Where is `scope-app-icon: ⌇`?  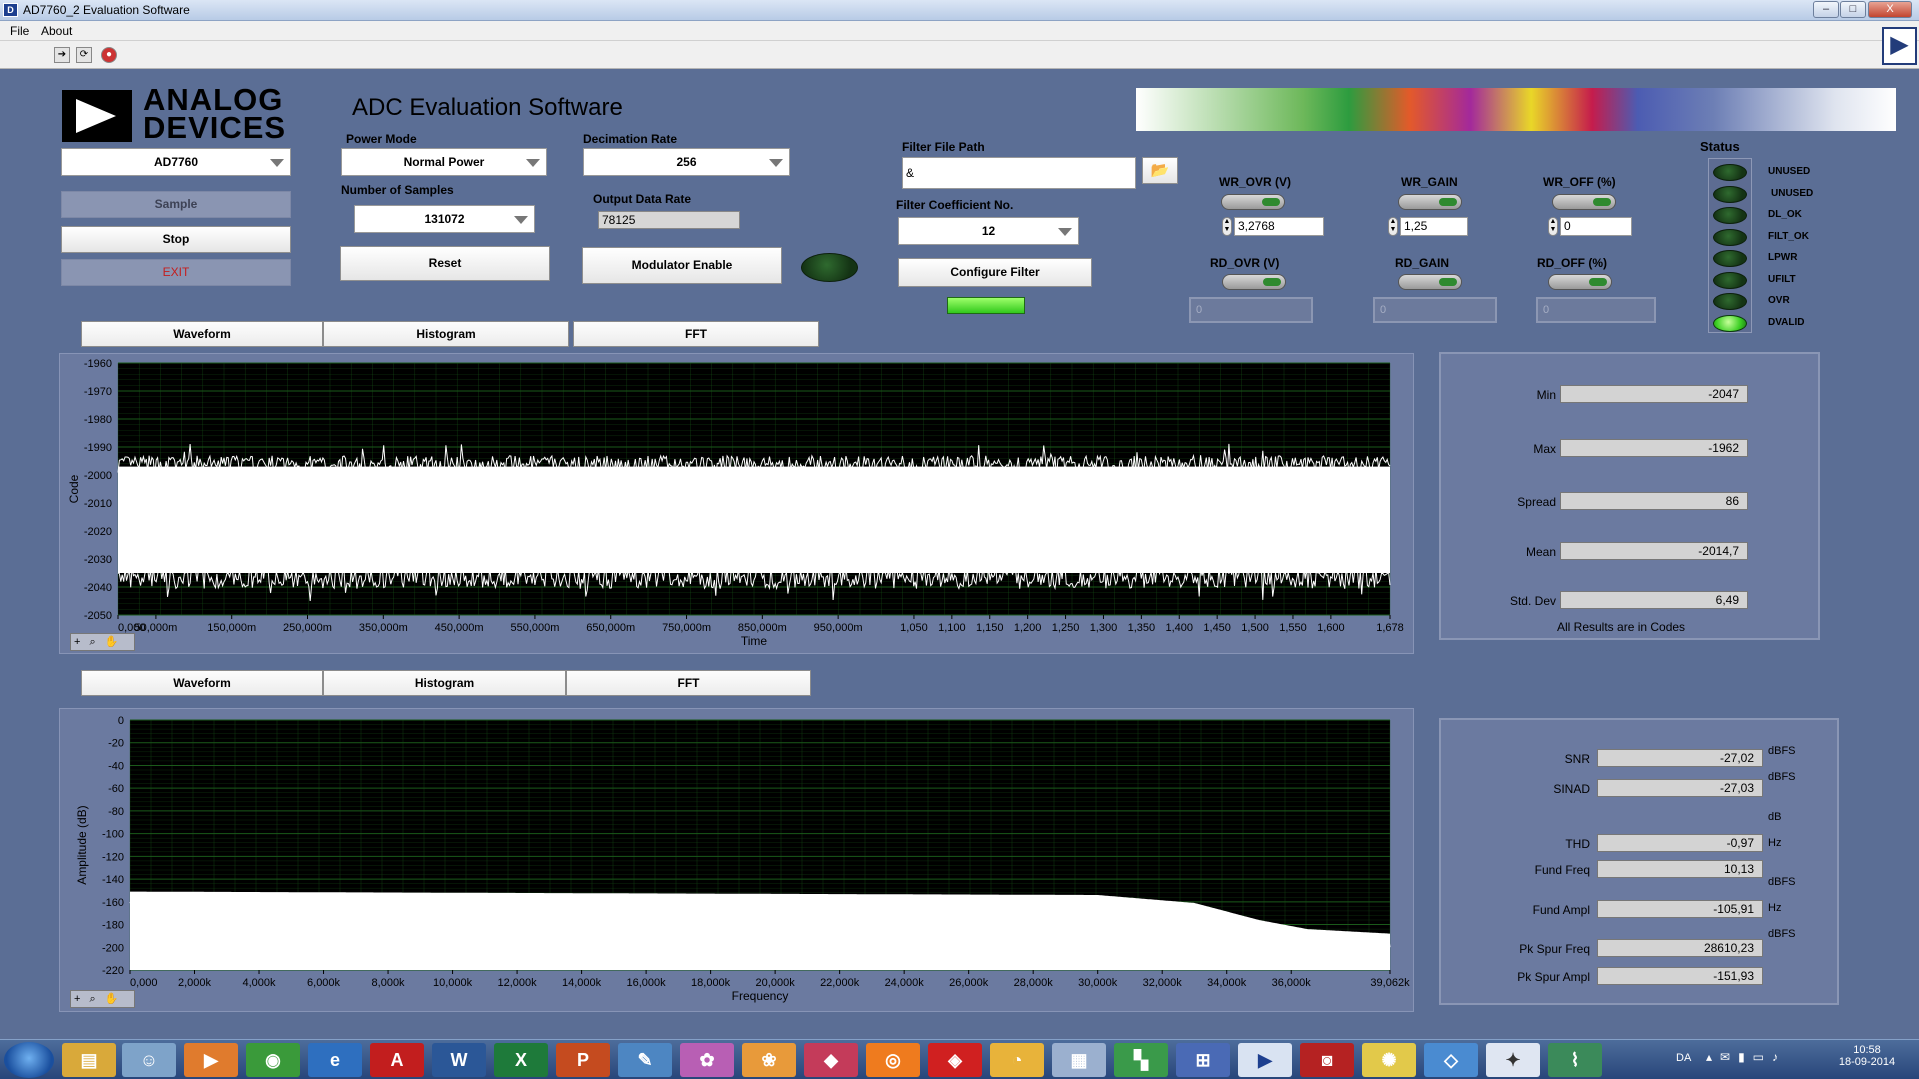 scope-app-icon: ⌇ is located at coordinates (1575, 1060).